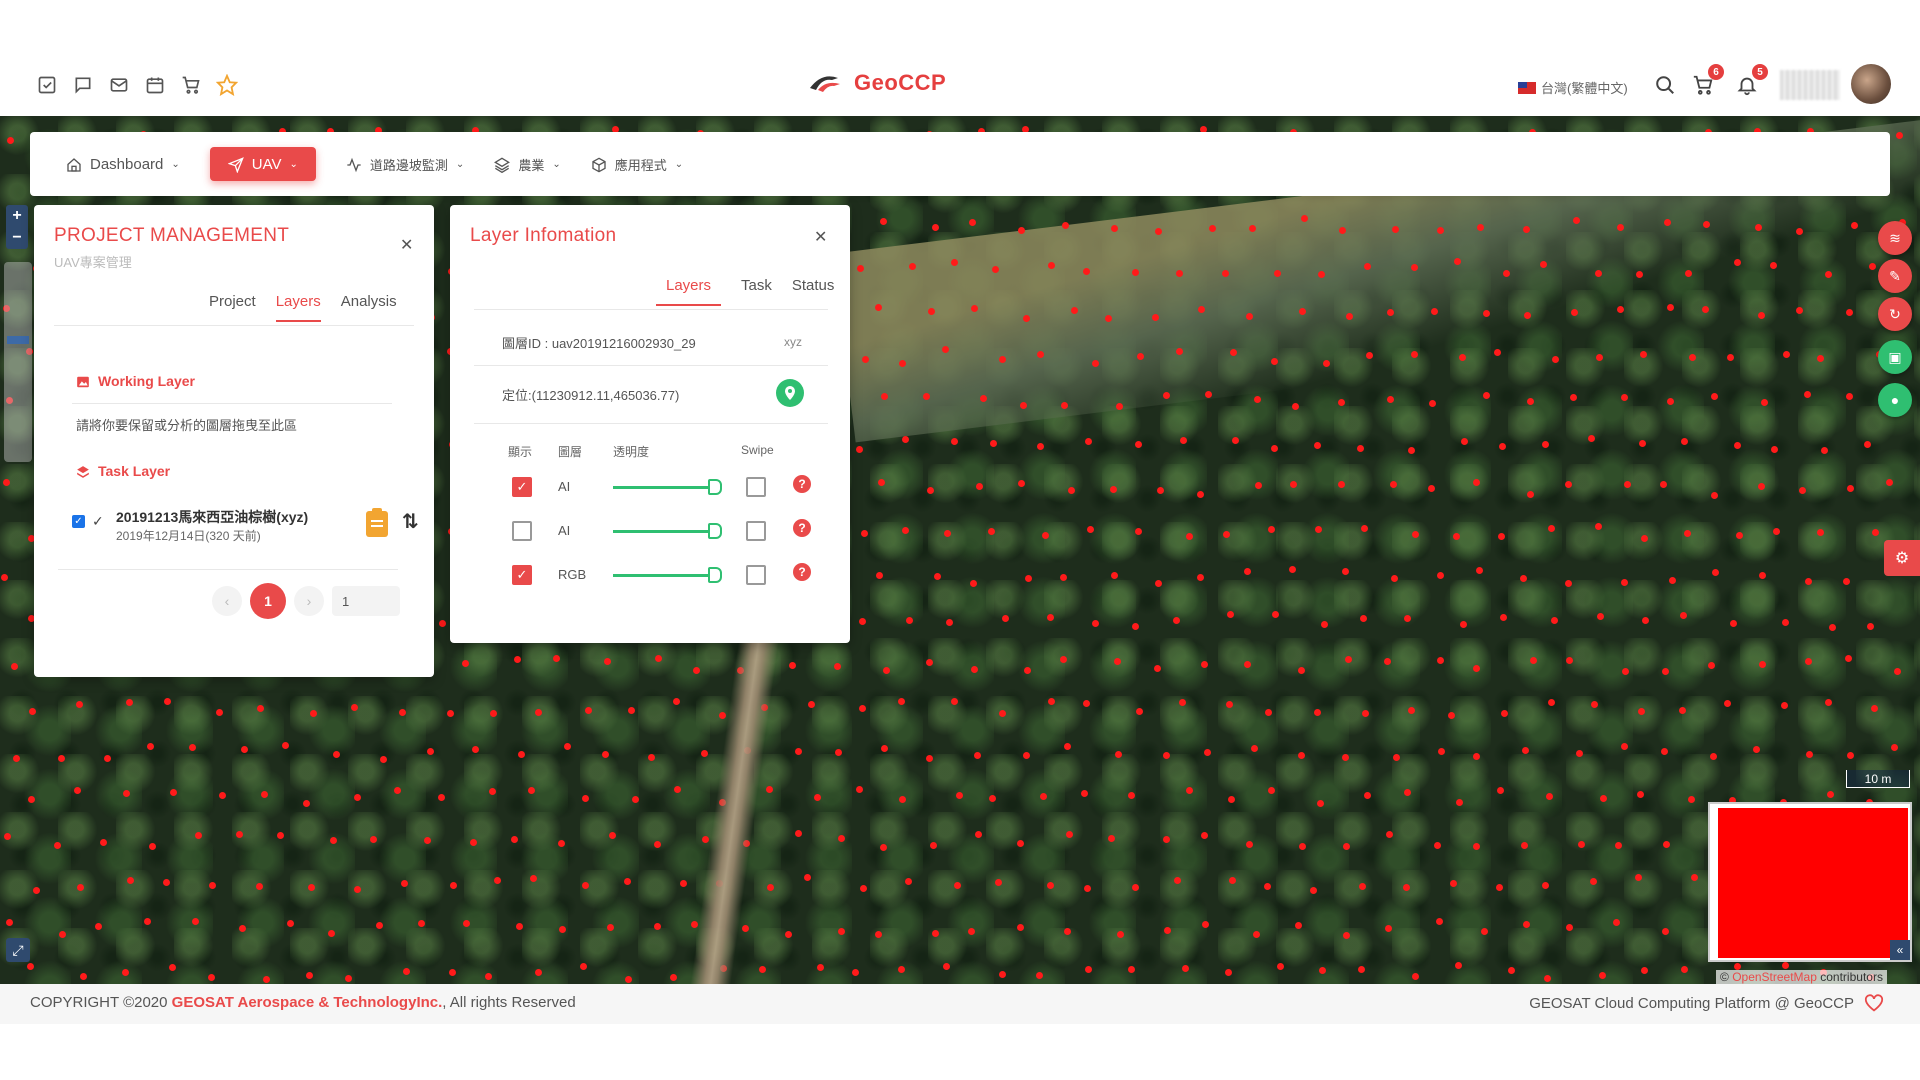  What do you see at coordinates (1707, 81) in the screenshot?
I see `header-cart-button: 6` at bounding box center [1707, 81].